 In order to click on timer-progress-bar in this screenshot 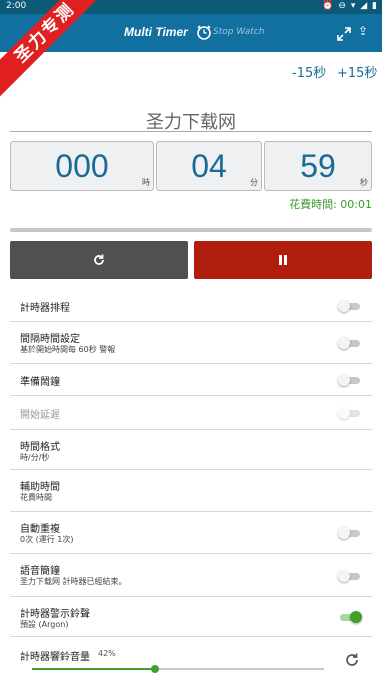, I will do `click(191, 230)`.